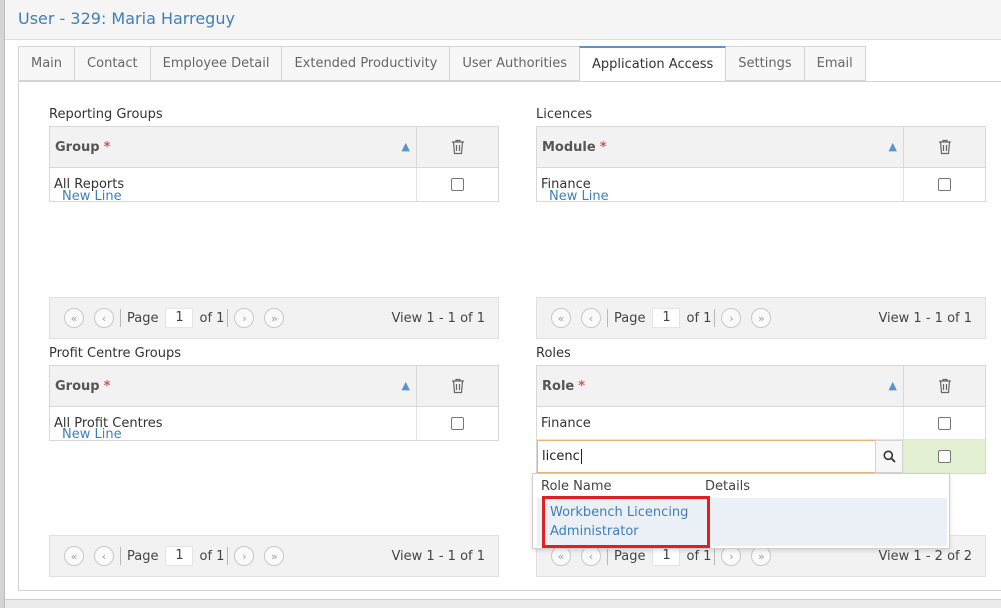 The image size is (1001, 608). I want to click on grid-header: Module * ▲︎, so click(761, 147).